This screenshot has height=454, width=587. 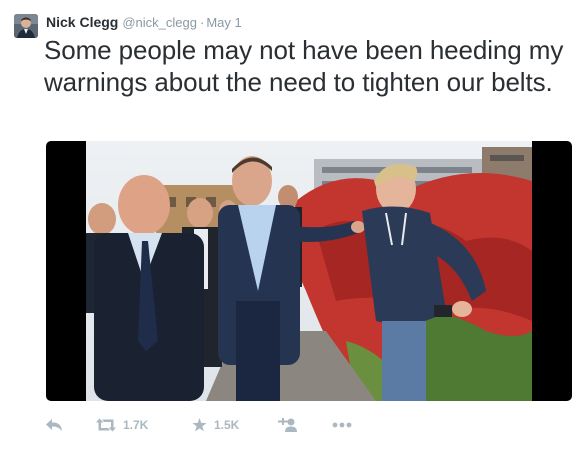 I want to click on retweet-button: 1.7K, so click(x=144, y=425).